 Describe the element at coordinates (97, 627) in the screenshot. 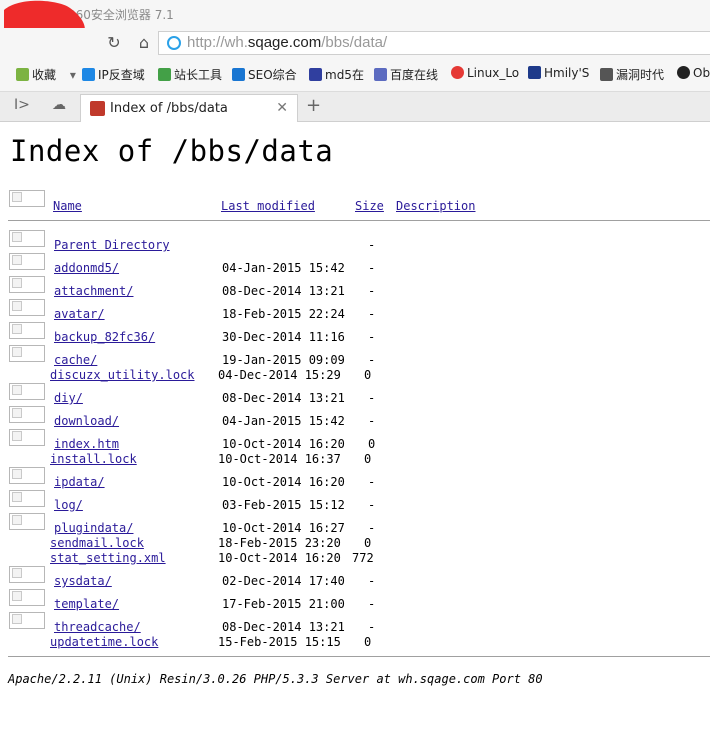

I see `file-link: threadcache/` at that location.